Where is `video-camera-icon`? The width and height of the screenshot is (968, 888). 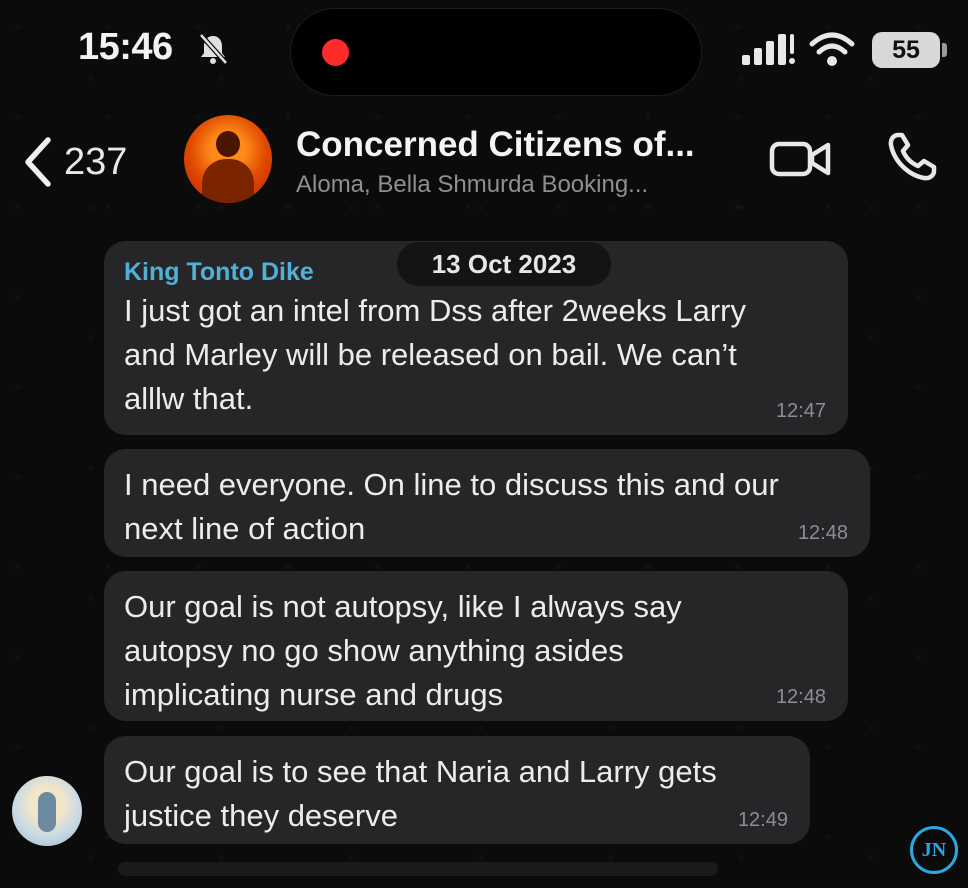
video-camera-icon is located at coordinates (800, 159).